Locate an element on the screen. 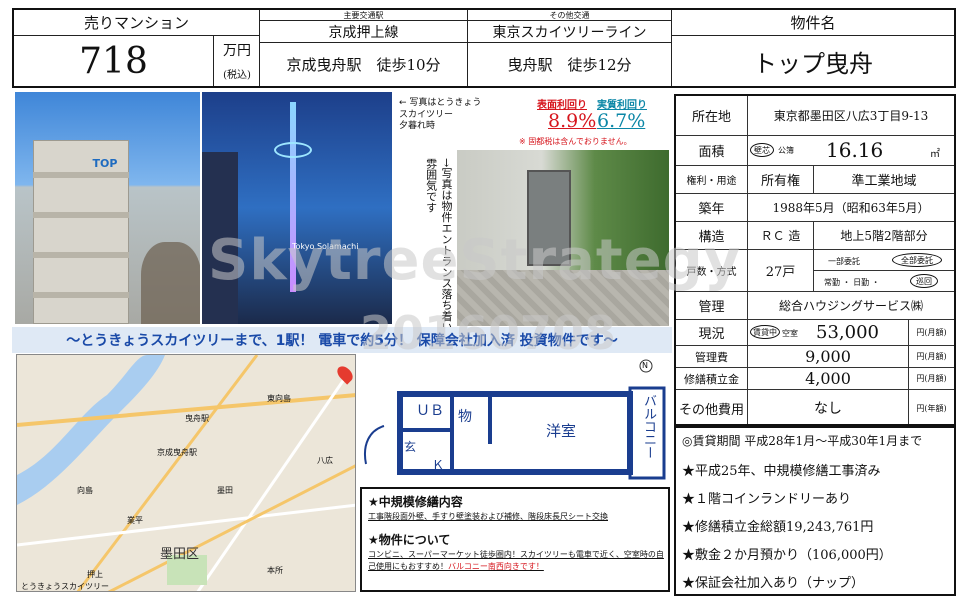 The image size is (967, 600). other-station: 曳舟駅 徒歩12分 is located at coordinates (569, 65).